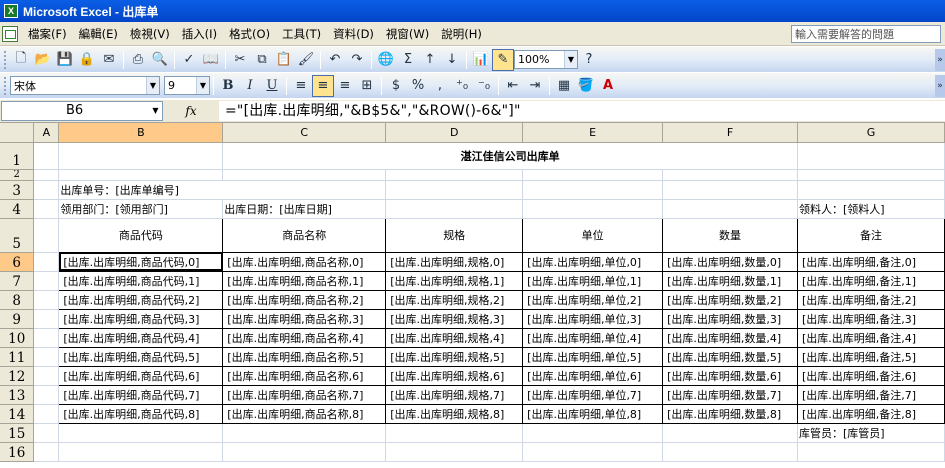  What do you see at coordinates (211, 60) in the screenshot?
I see `research-icon: 📖` at bounding box center [211, 60].